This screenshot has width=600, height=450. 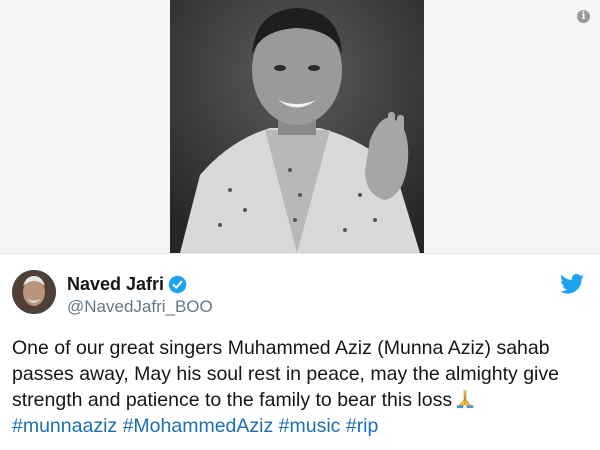 I want to click on hashtag-link: #munnaaziz, so click(x=64, y=426).